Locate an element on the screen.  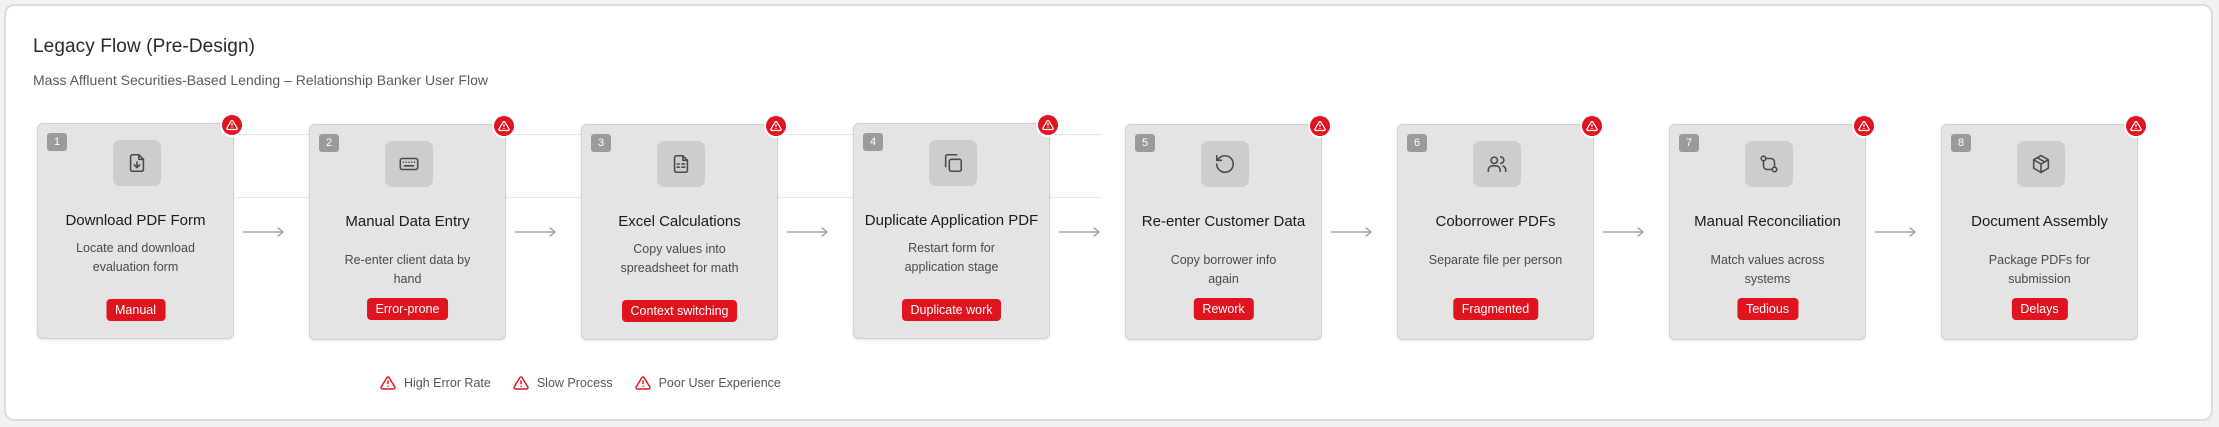
legend-item: Slow Process is located at coordinates (563, 383).